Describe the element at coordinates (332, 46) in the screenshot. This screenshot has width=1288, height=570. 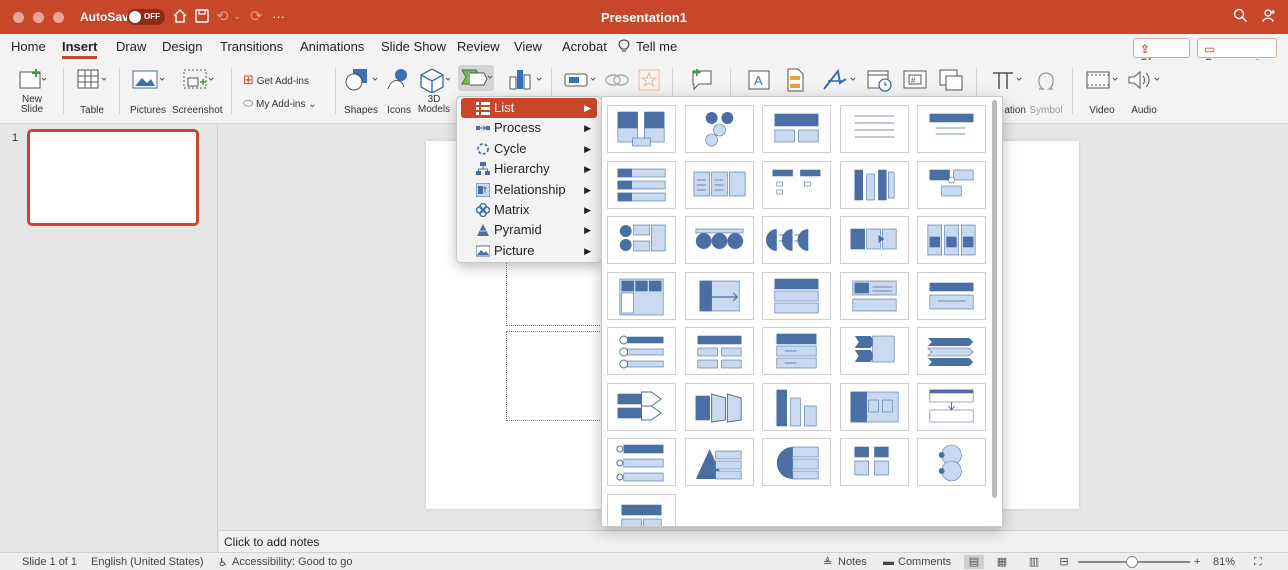
I see `tab-animations: Animations` at that location.